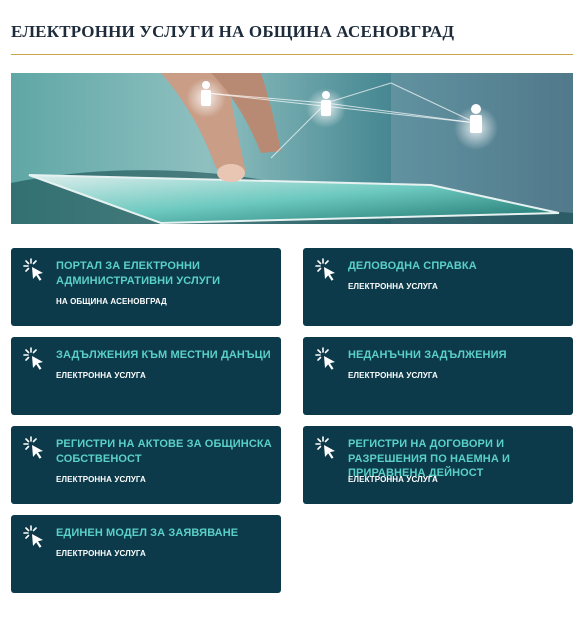  I want to click on service-card-non-tax-liabilities: НЕДАНЪЧНИ ЗАДЪЛЖЕНИЯ ЕЛЕКТРОННА УСЛУГА, so click(438, 376).